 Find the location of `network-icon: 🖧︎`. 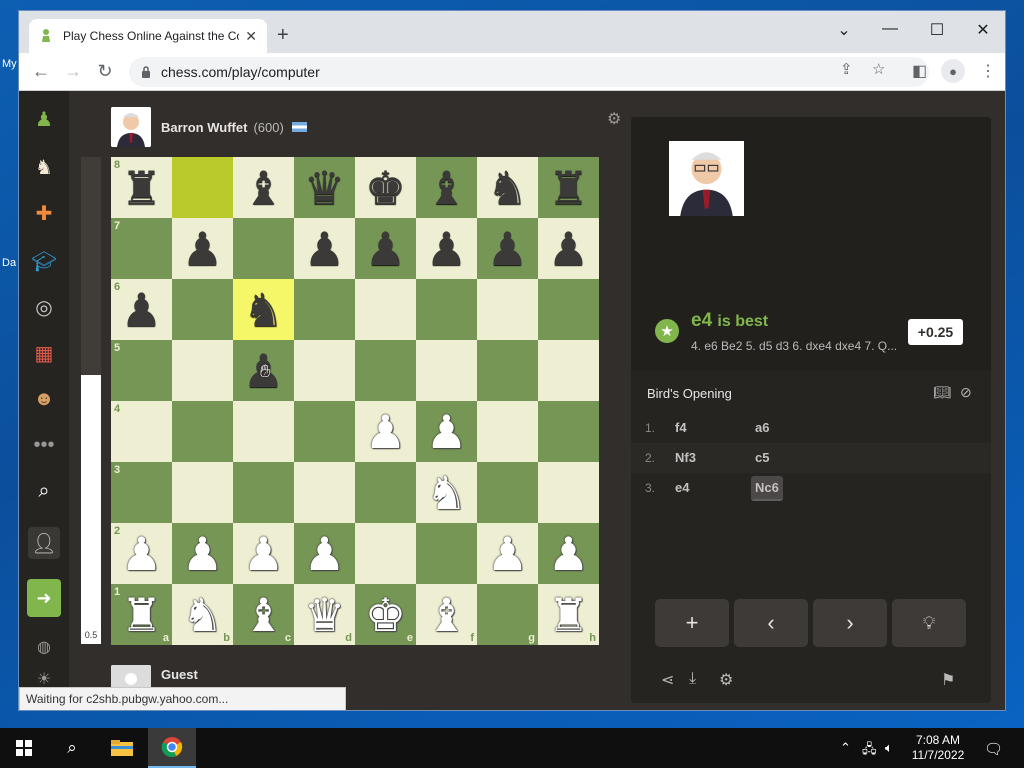

network-icon: 🖧︎ is located at coordinates (869, 751).